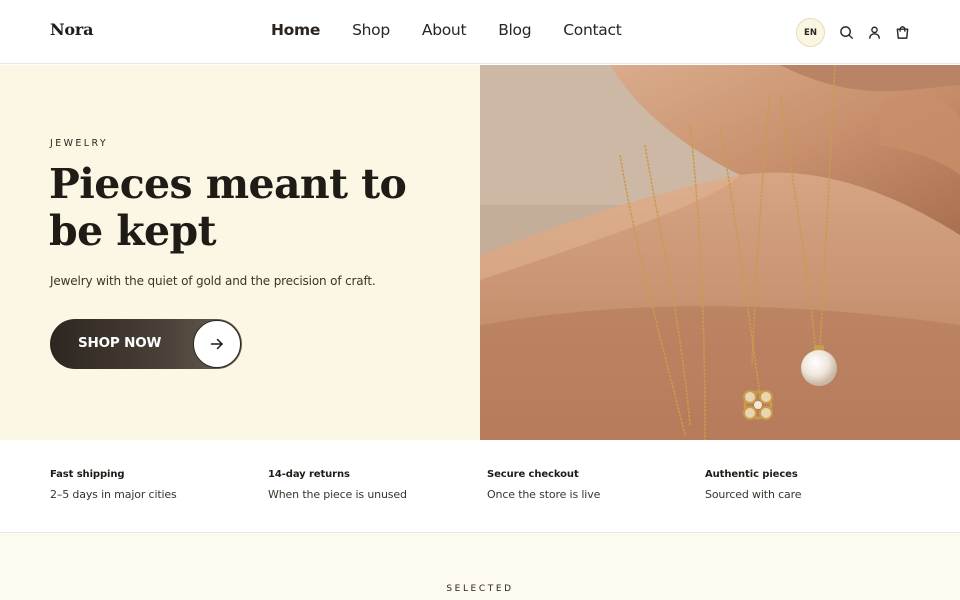  I want to click on feature-item: Fast shipping 2–5 days in major cities, so click(113, 485).